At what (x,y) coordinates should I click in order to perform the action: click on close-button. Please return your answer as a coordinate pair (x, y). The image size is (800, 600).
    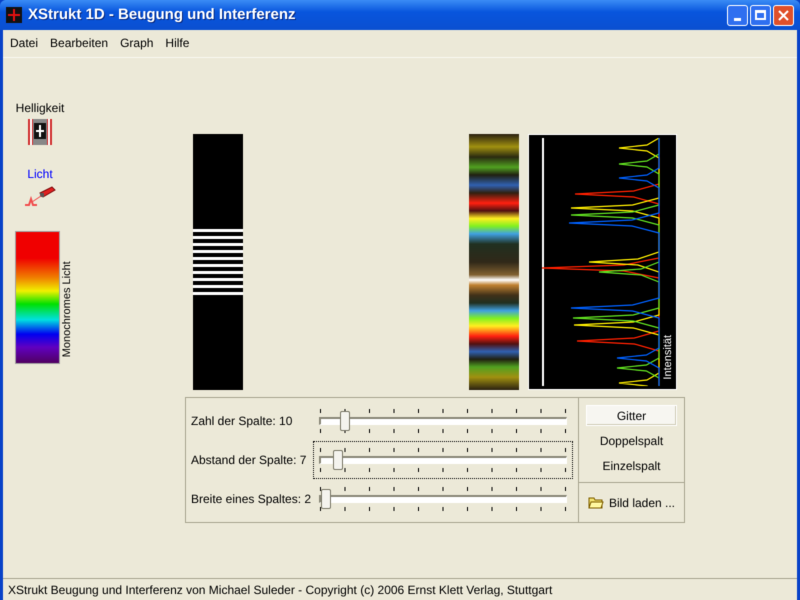
    Looking at the image, I should click on (783, 15).